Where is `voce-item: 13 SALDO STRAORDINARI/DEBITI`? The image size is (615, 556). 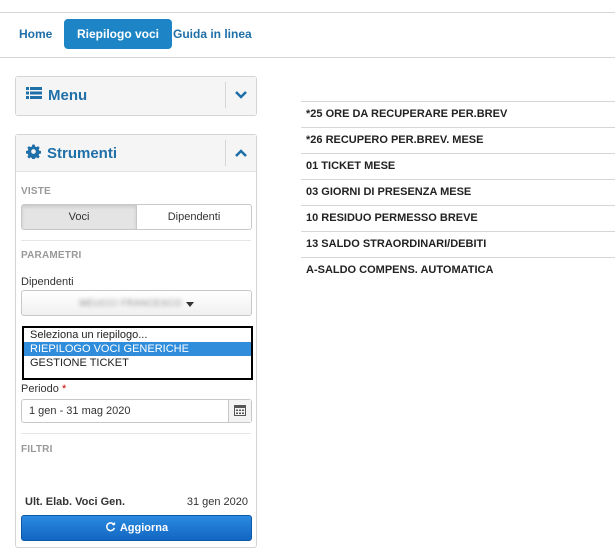 voce-item: 13 SALDO STRAORDINARI/DEBITI is located at coordinates (458, 244).